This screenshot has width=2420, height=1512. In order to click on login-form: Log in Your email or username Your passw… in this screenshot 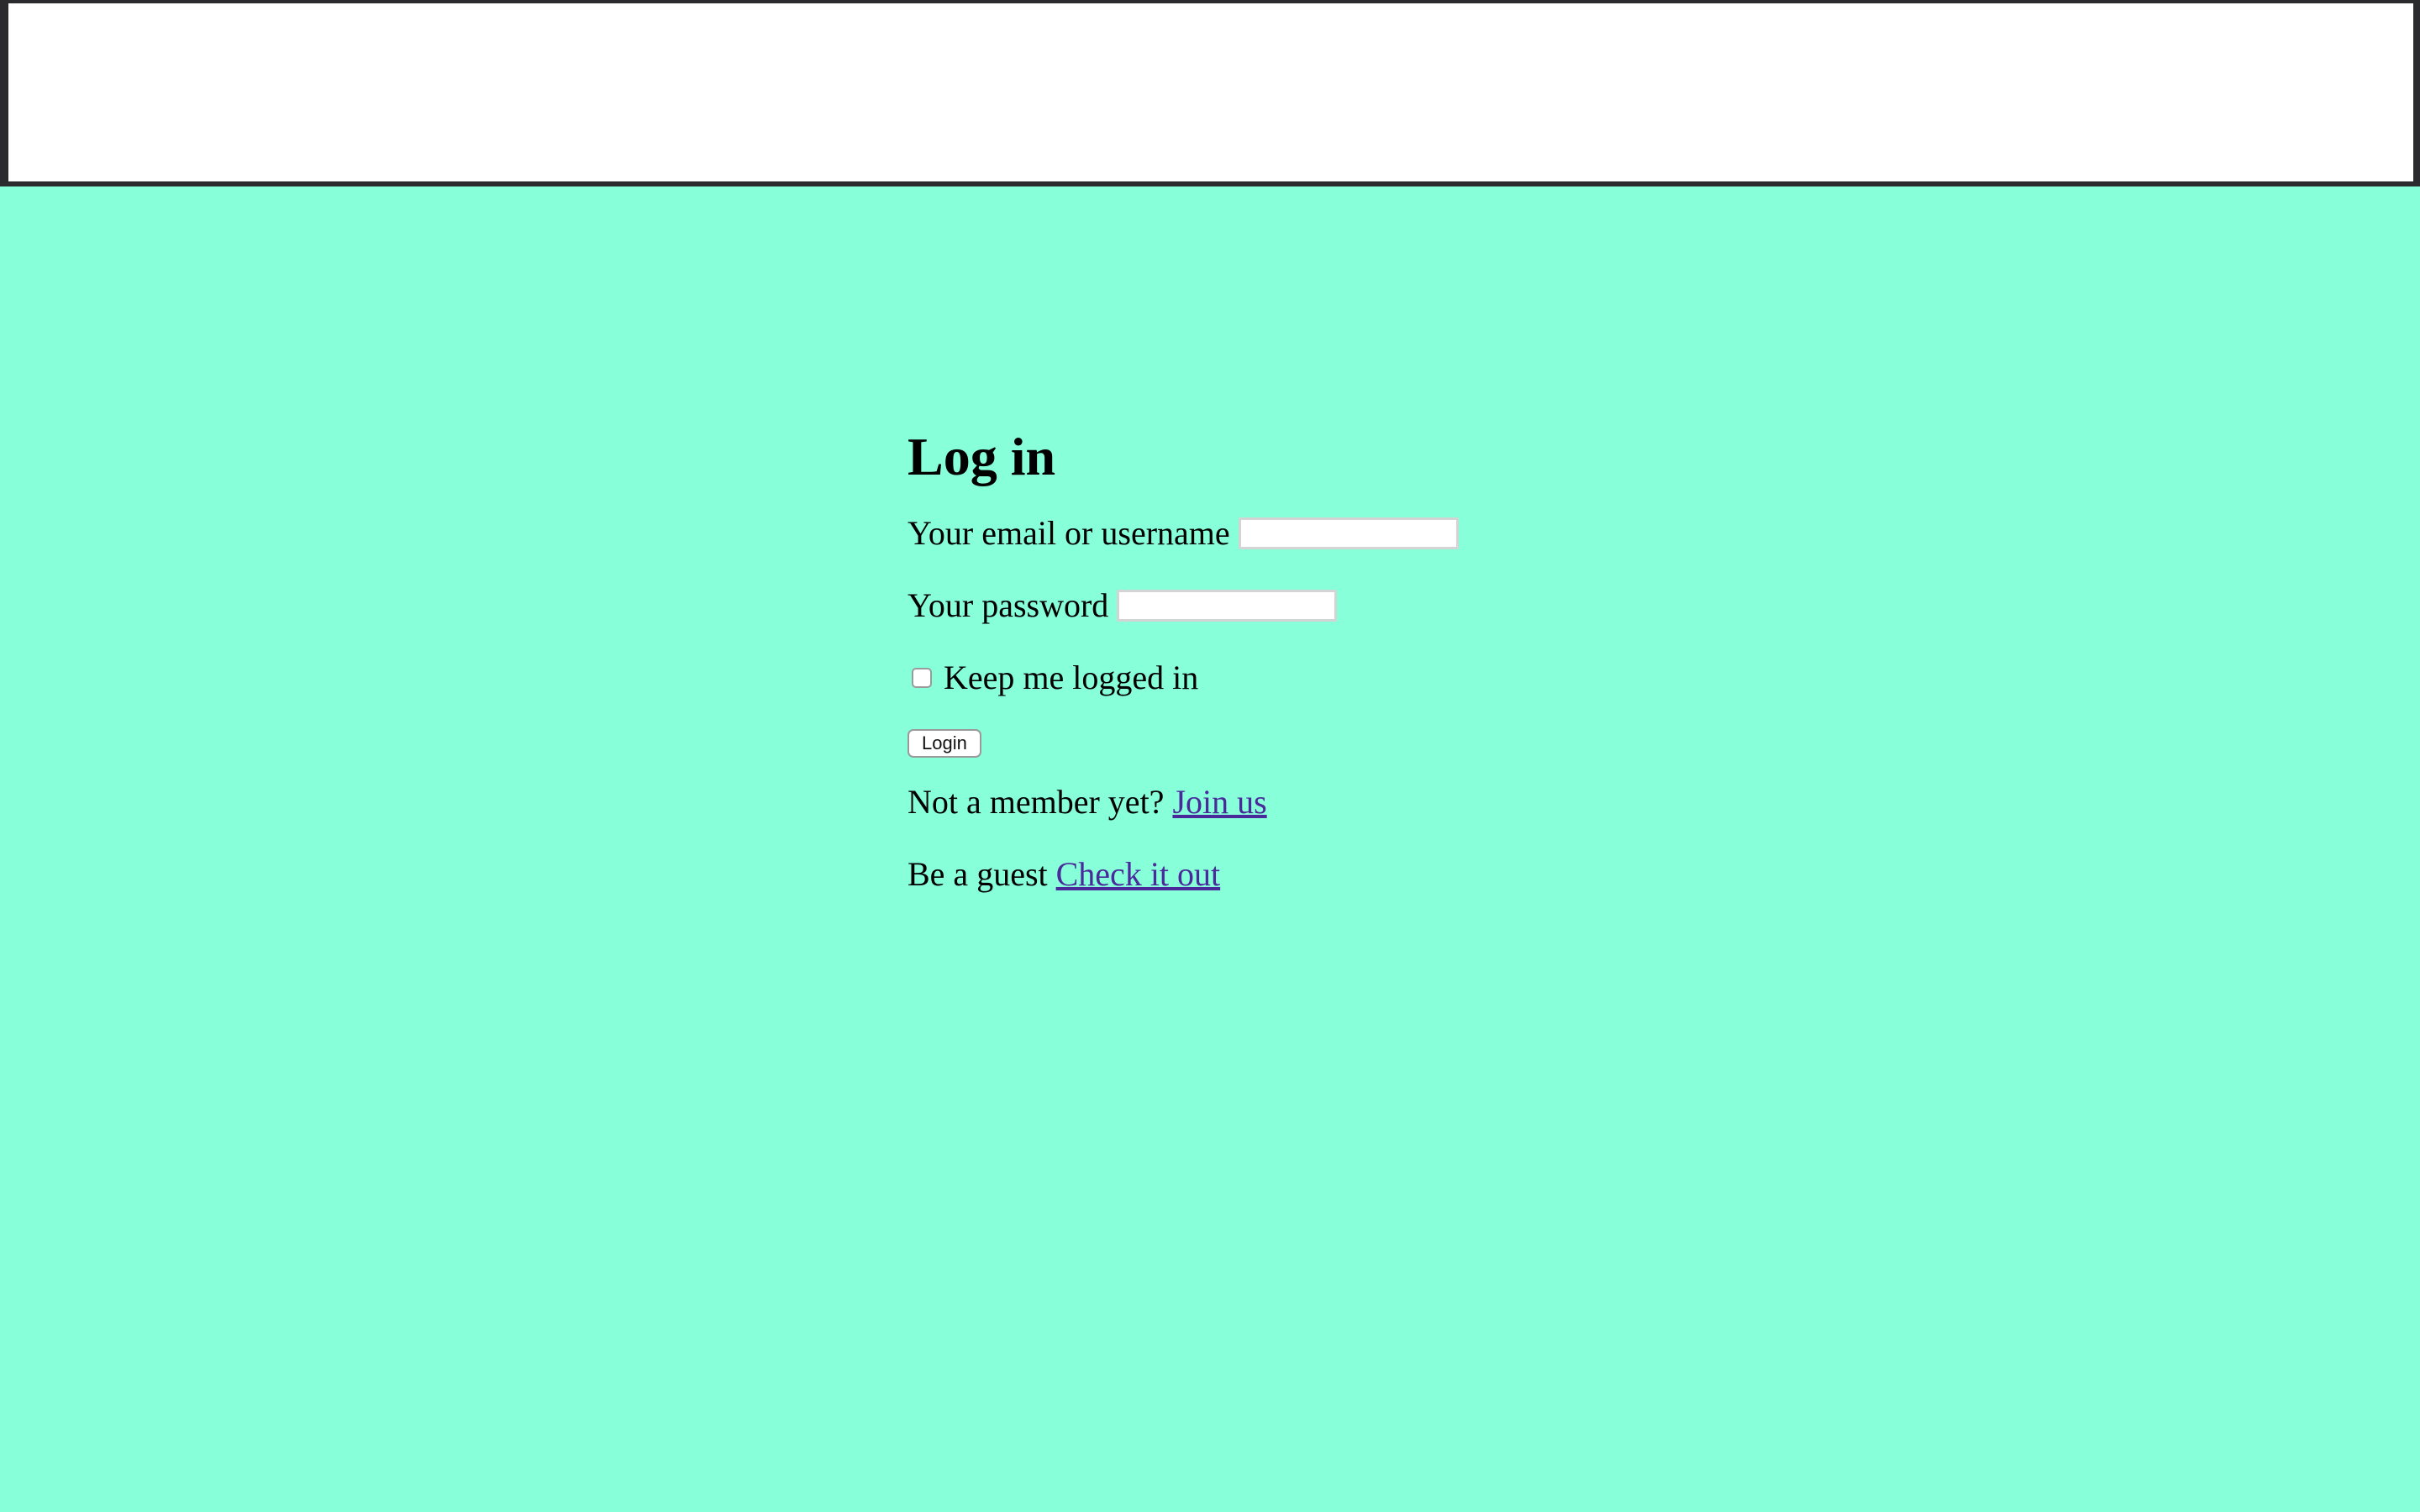, I will do `click(1286, 658)`.